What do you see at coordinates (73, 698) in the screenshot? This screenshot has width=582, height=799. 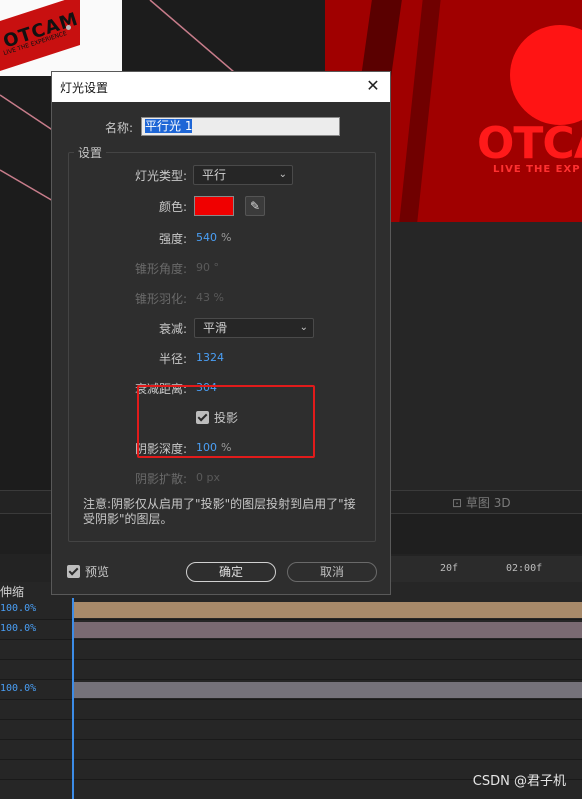 I see `playhead` at bounding box center [73, 698].